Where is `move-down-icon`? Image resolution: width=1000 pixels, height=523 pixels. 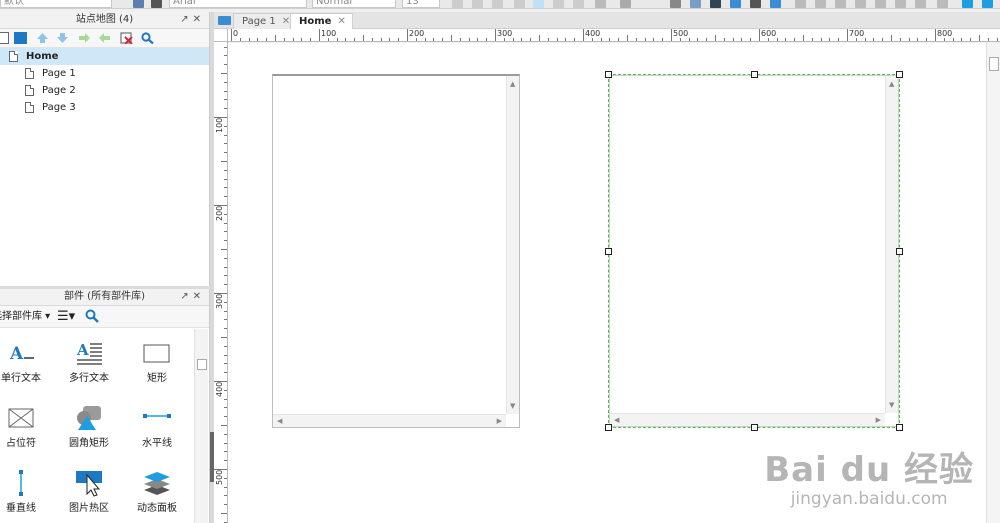
move-down-icon is located at coordinates (62, 38).